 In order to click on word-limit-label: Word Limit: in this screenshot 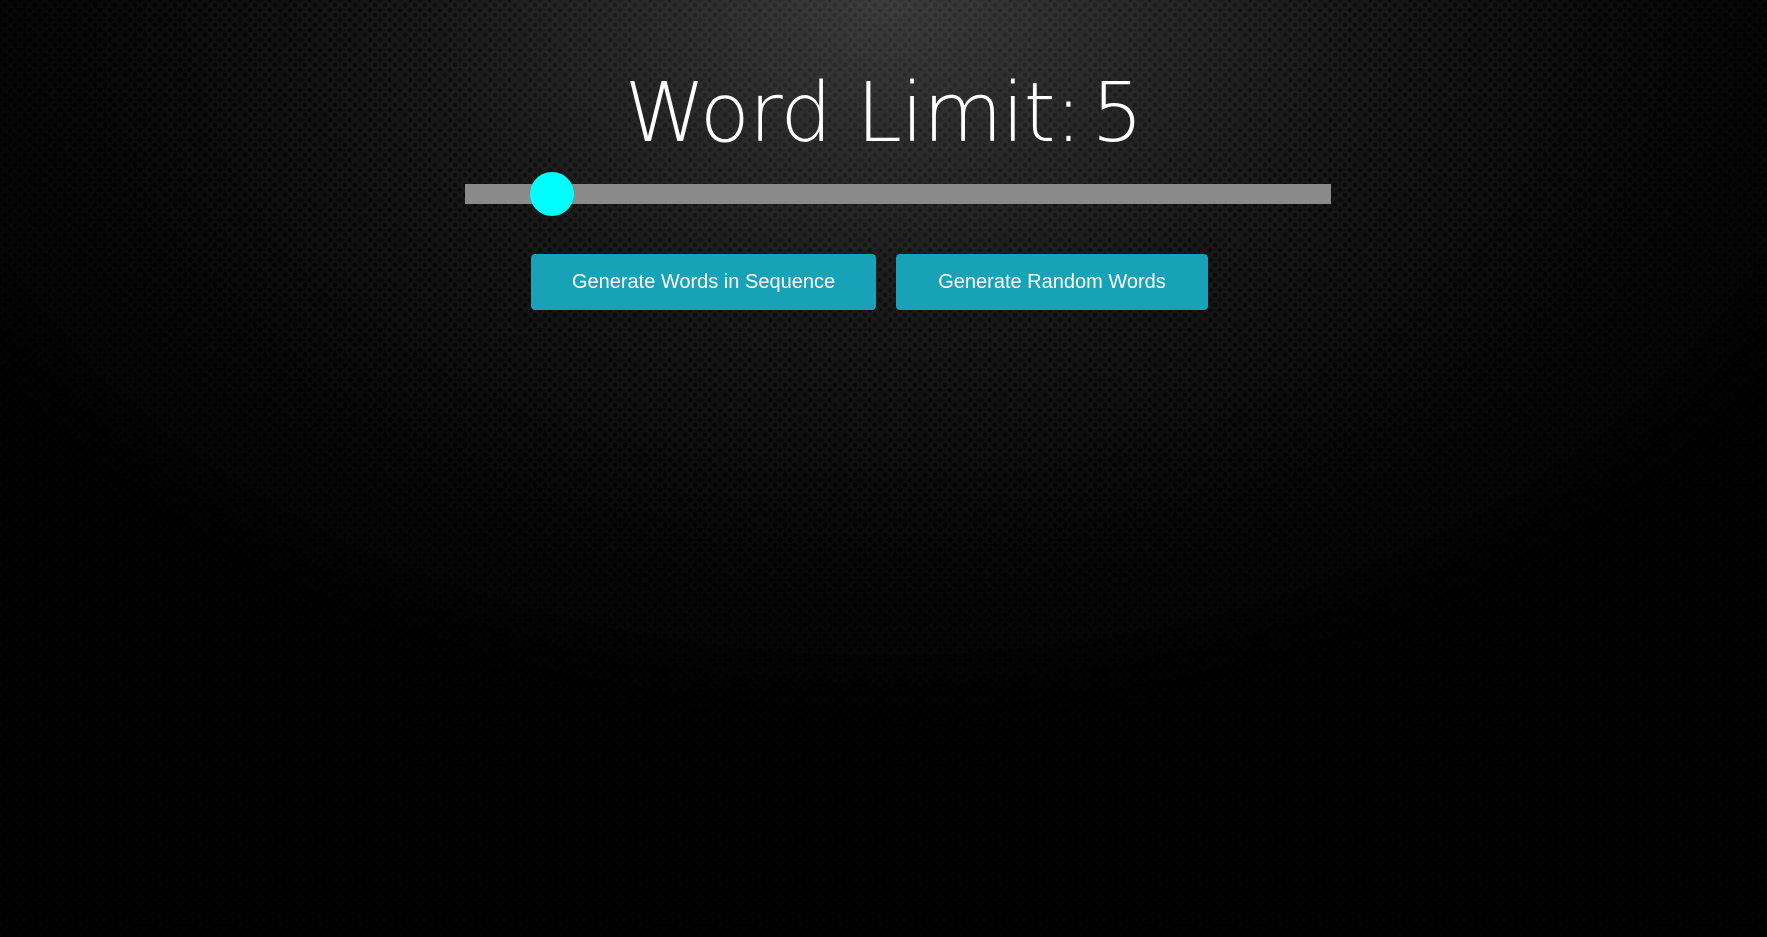, I will do `click(853, 113)`.